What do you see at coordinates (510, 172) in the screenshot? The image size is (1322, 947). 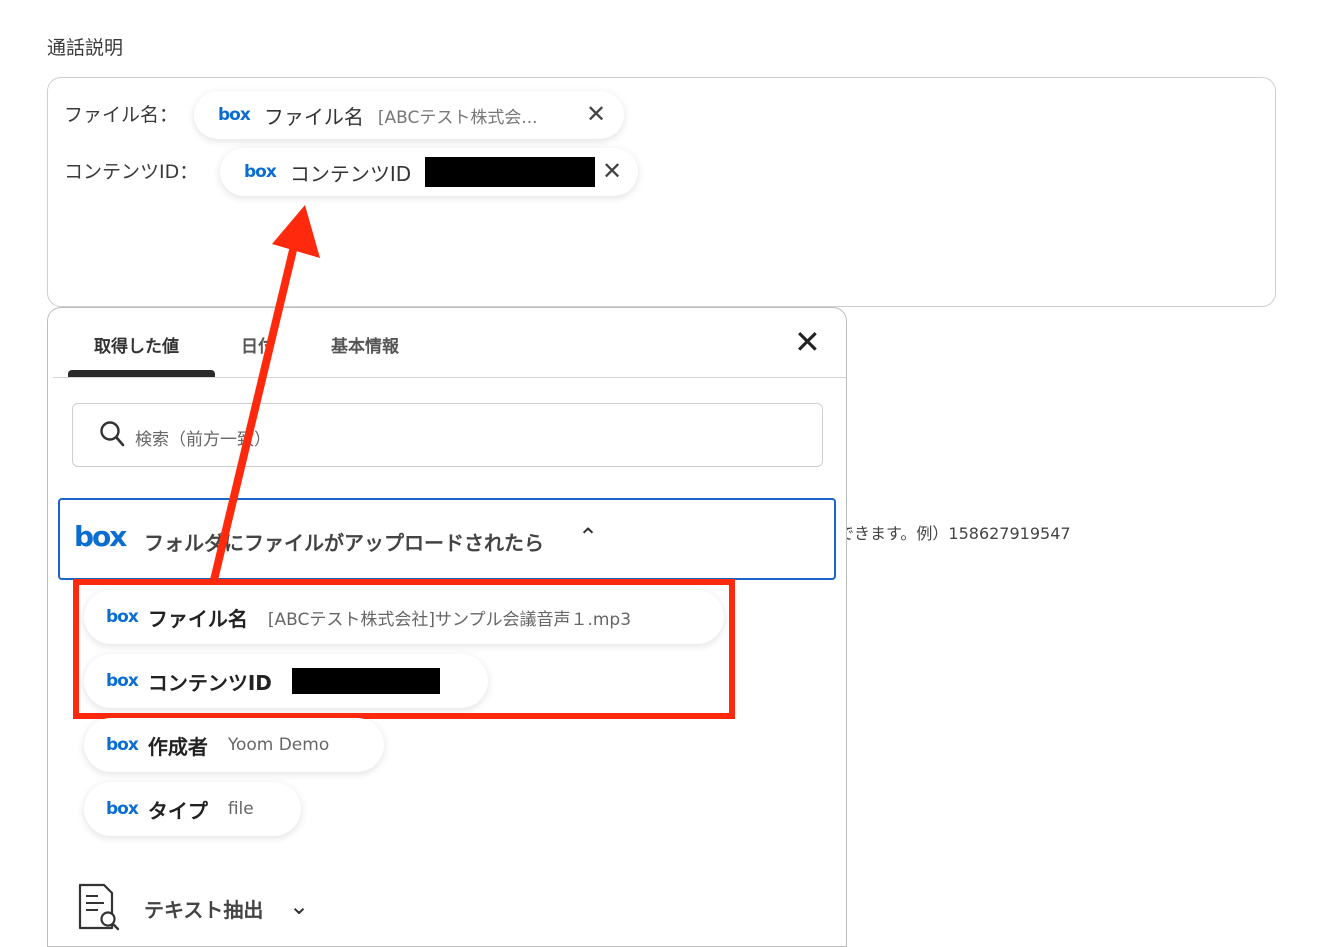 I see `redacted-value` at bounding box center [510, 172].